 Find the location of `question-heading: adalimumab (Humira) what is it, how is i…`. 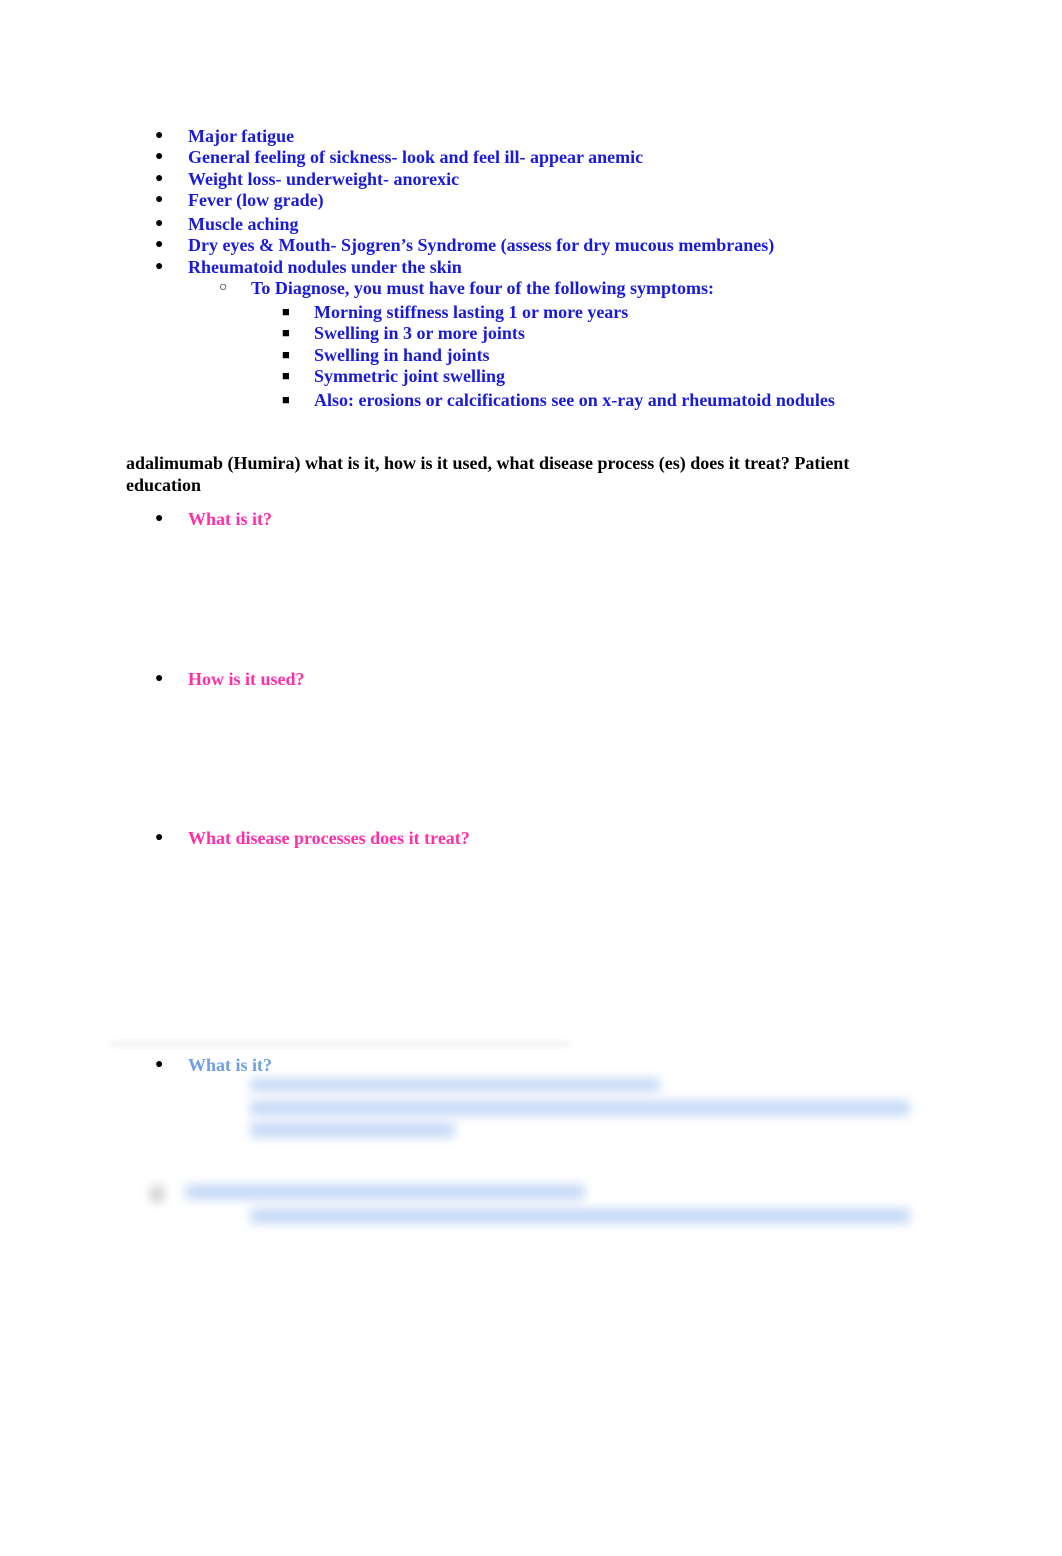

question-heading: adalimumab (Humira) what is it, how is i… is located at coordinates (488, 474).